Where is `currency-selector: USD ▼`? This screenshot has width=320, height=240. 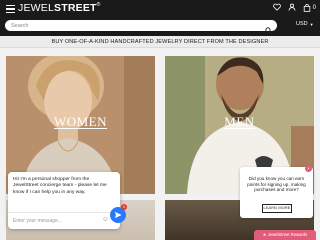 currency-selector: USD ▼ is located at coordinates (305, 24).